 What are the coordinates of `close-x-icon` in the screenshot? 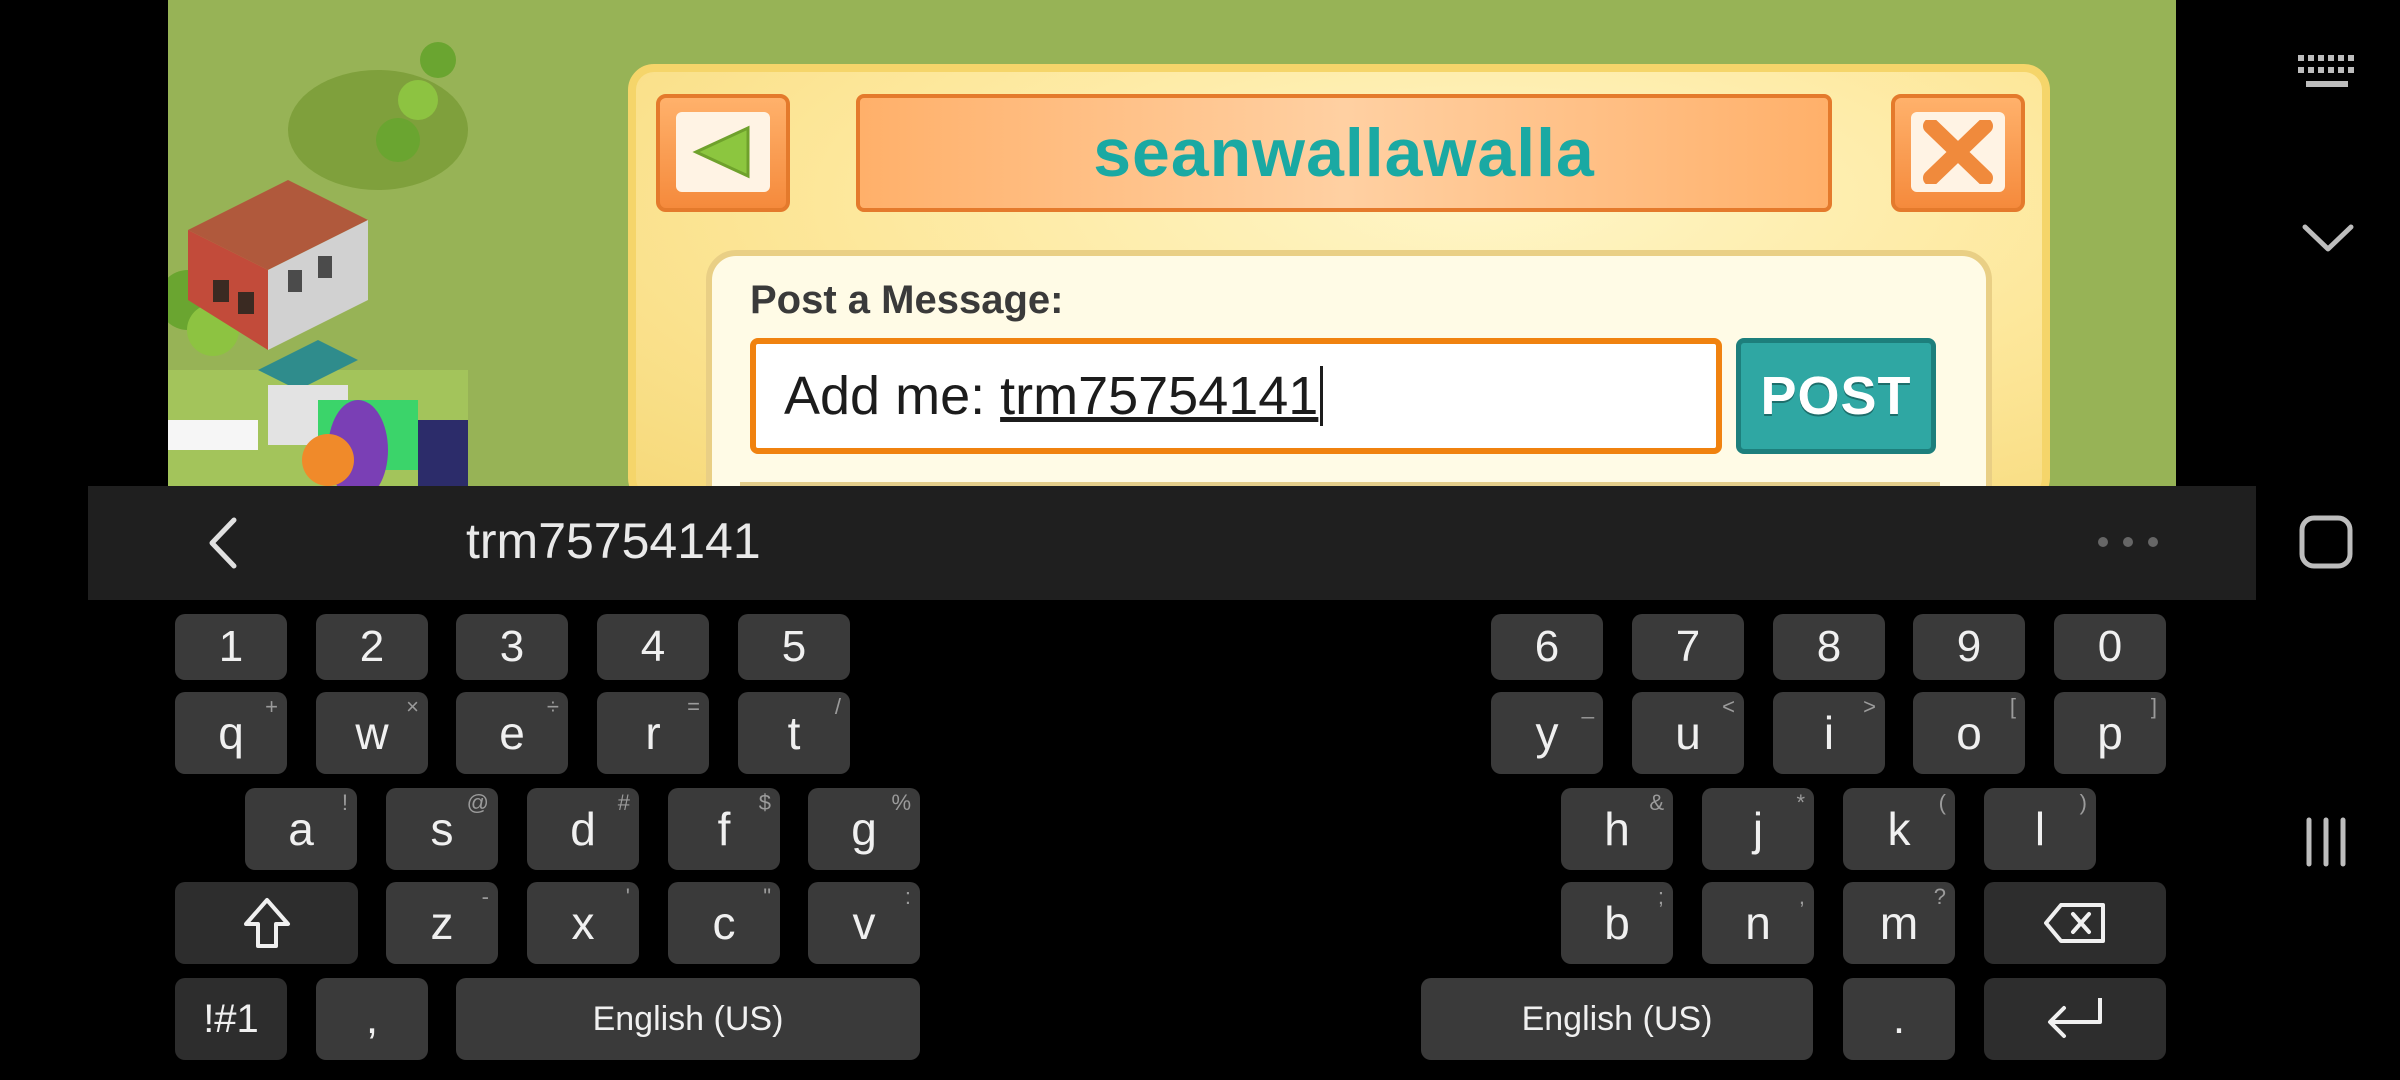 It's located at (1958, 152).